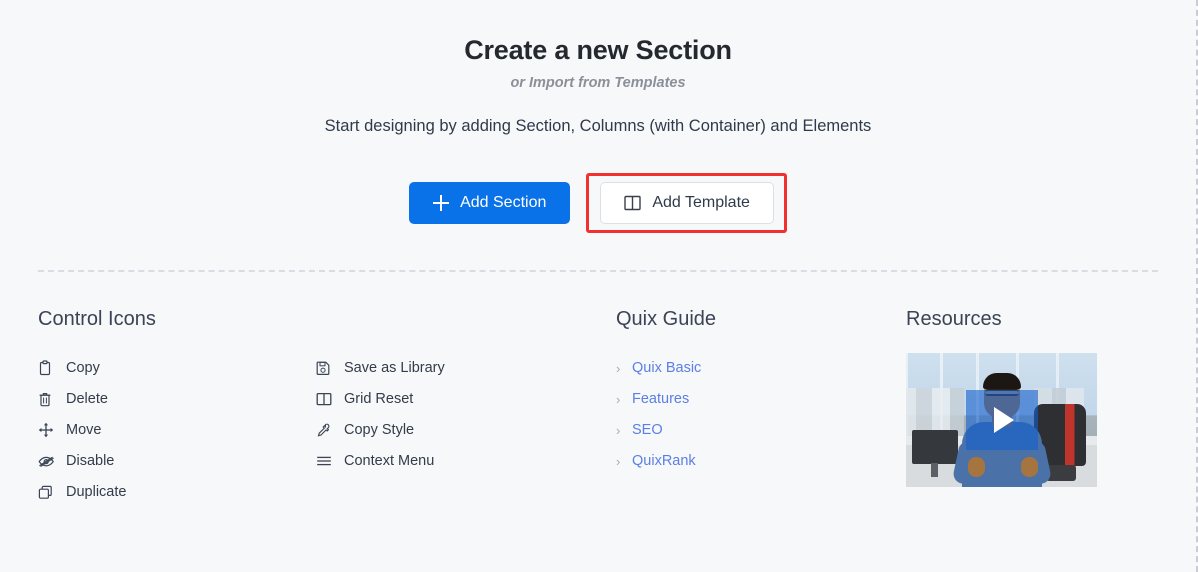  I want to click on highlight-annotation: Add Template, so click(686, 202).